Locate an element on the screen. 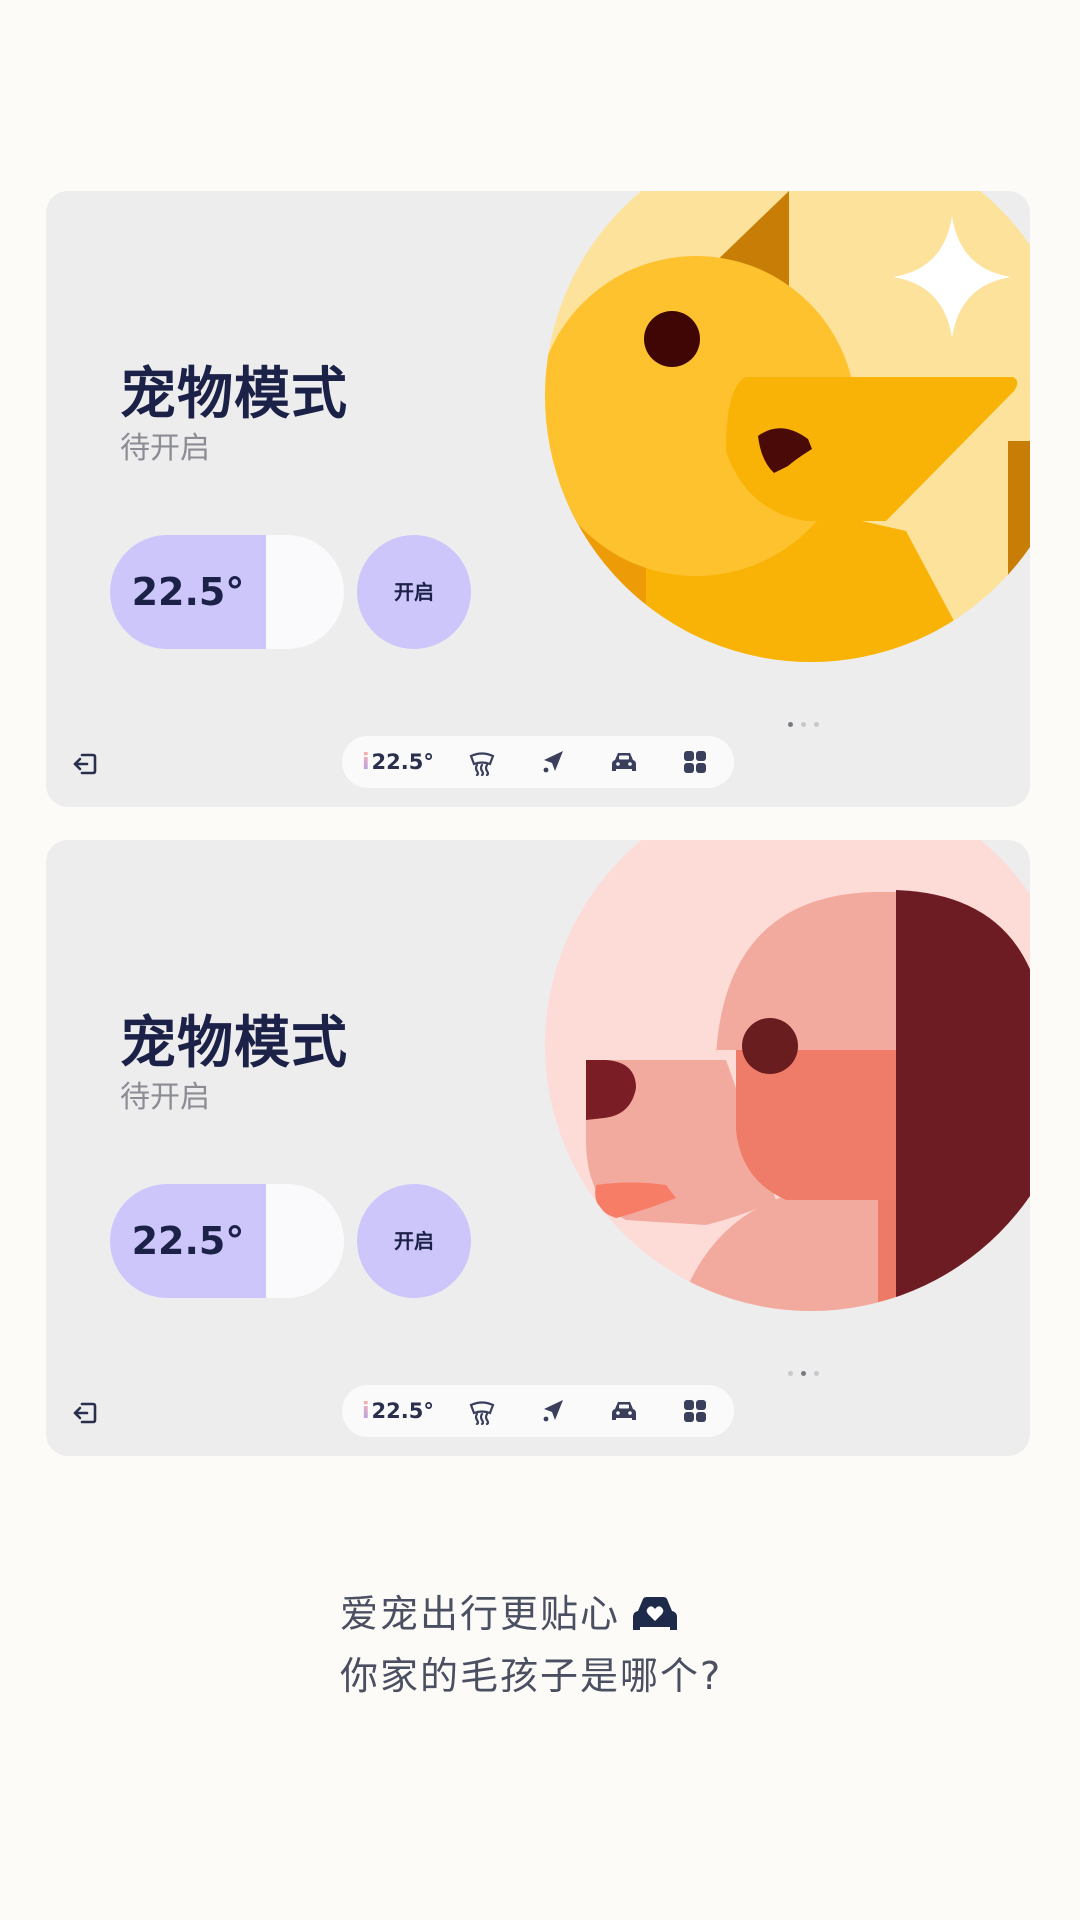 The height and width of the screenshot is (1920, 1080). tagline: 爱宠出行更贴心 你家的毛孩子是哪个? is located at coordinates (640, 1645).